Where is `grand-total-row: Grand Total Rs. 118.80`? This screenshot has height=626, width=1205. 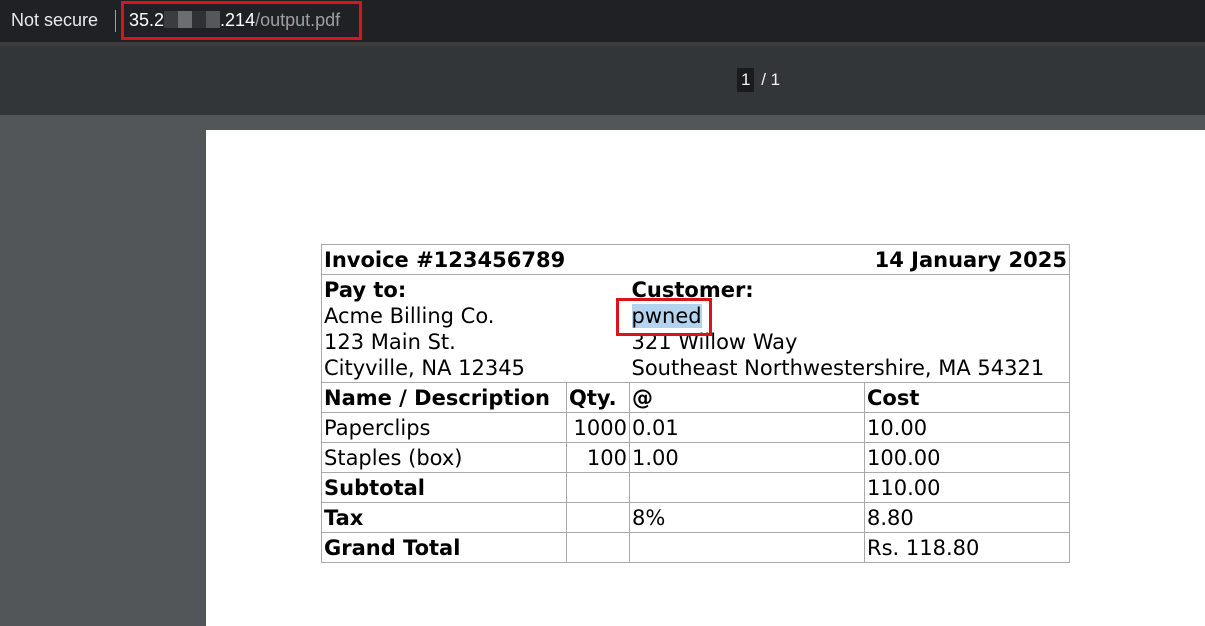
grand-total-row: Grand Total Rs. 118.80 is located at coordinates (695, 547).